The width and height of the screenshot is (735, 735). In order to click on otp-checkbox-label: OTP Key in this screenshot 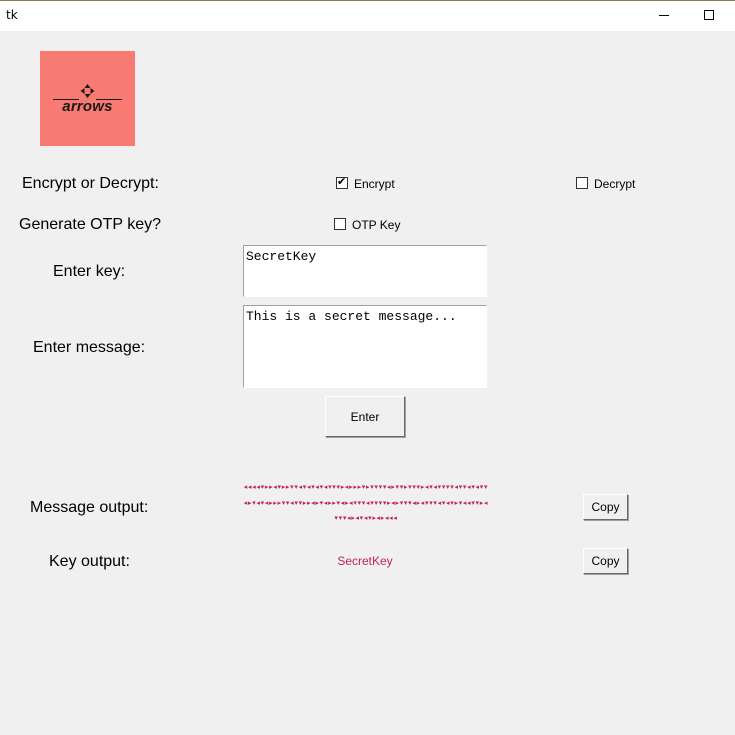, I will do `click(376, 225)`.